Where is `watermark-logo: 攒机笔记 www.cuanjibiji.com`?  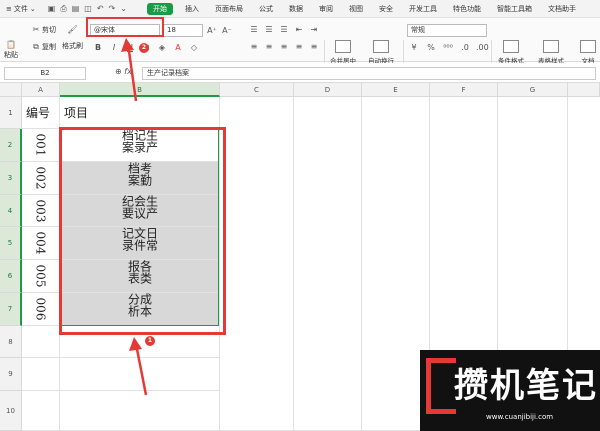 watermark-logo: 攒机笔记 www.cuanjibiji.com is located at coordinates (510, 390).